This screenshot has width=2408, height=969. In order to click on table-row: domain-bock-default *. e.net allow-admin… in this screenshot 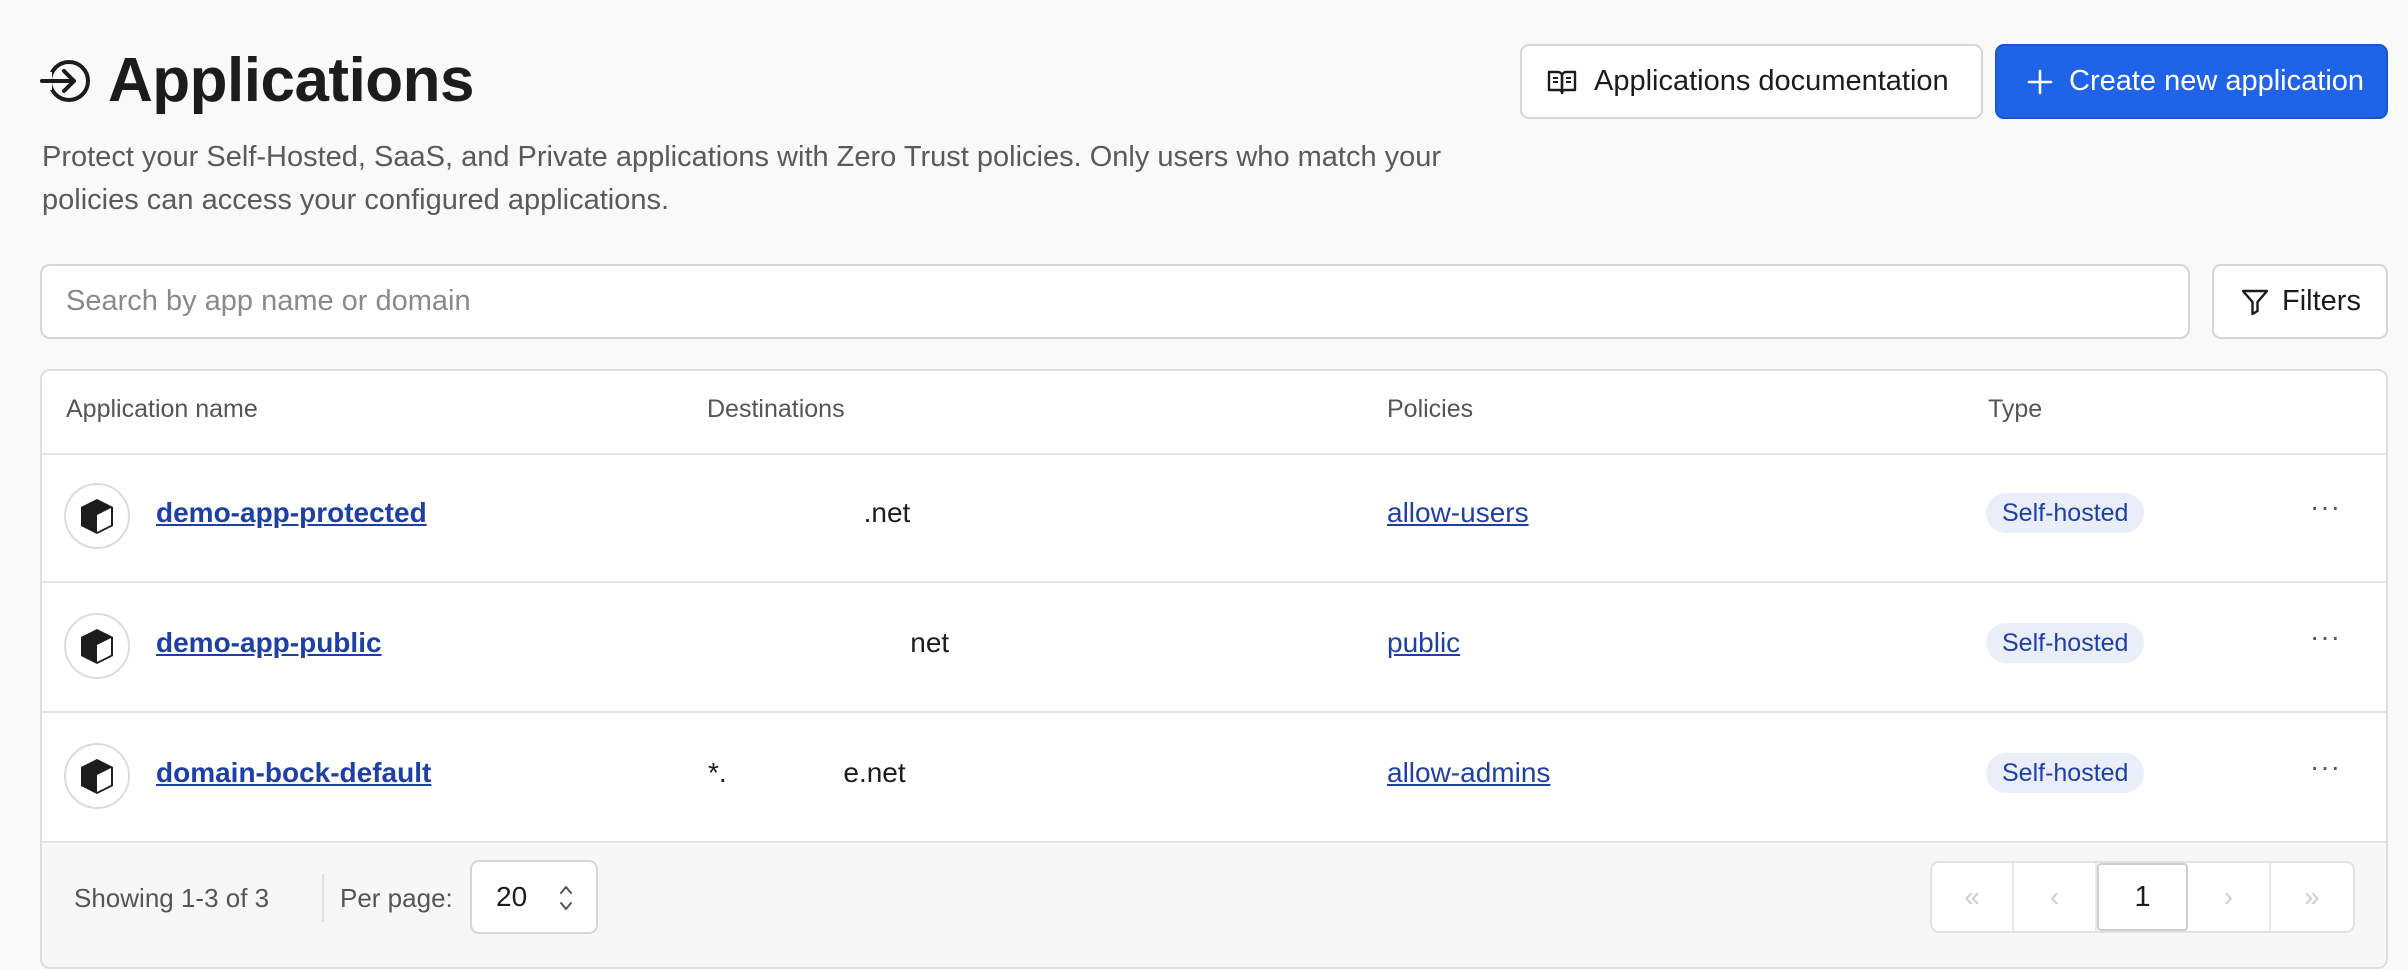, I will do `click(1214, 778)`.